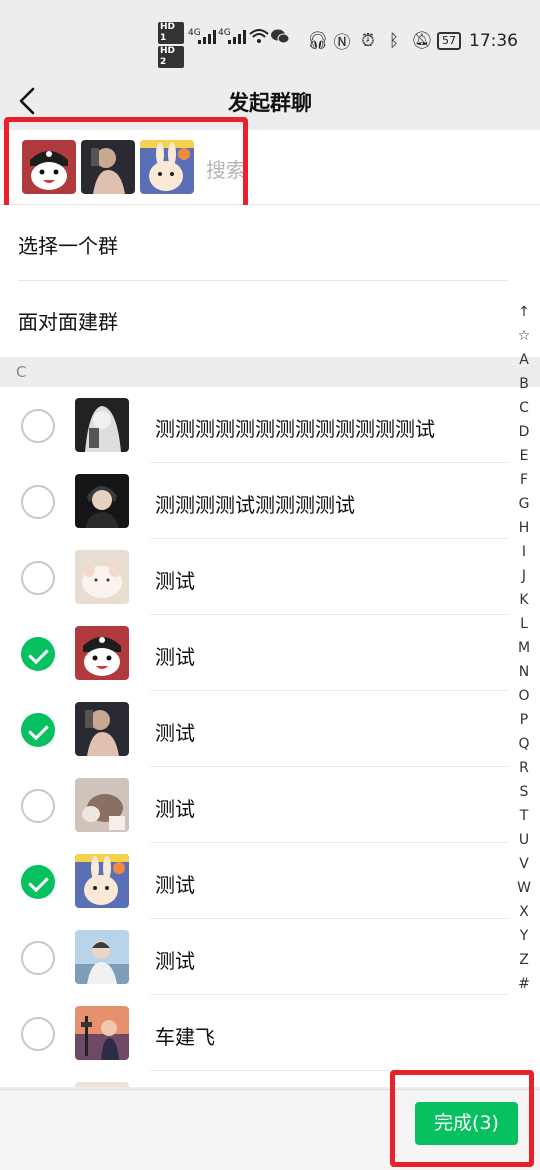  Describe the element at coordinates (524, 624) in the screenshot. I see `index-letter: L` at that location.